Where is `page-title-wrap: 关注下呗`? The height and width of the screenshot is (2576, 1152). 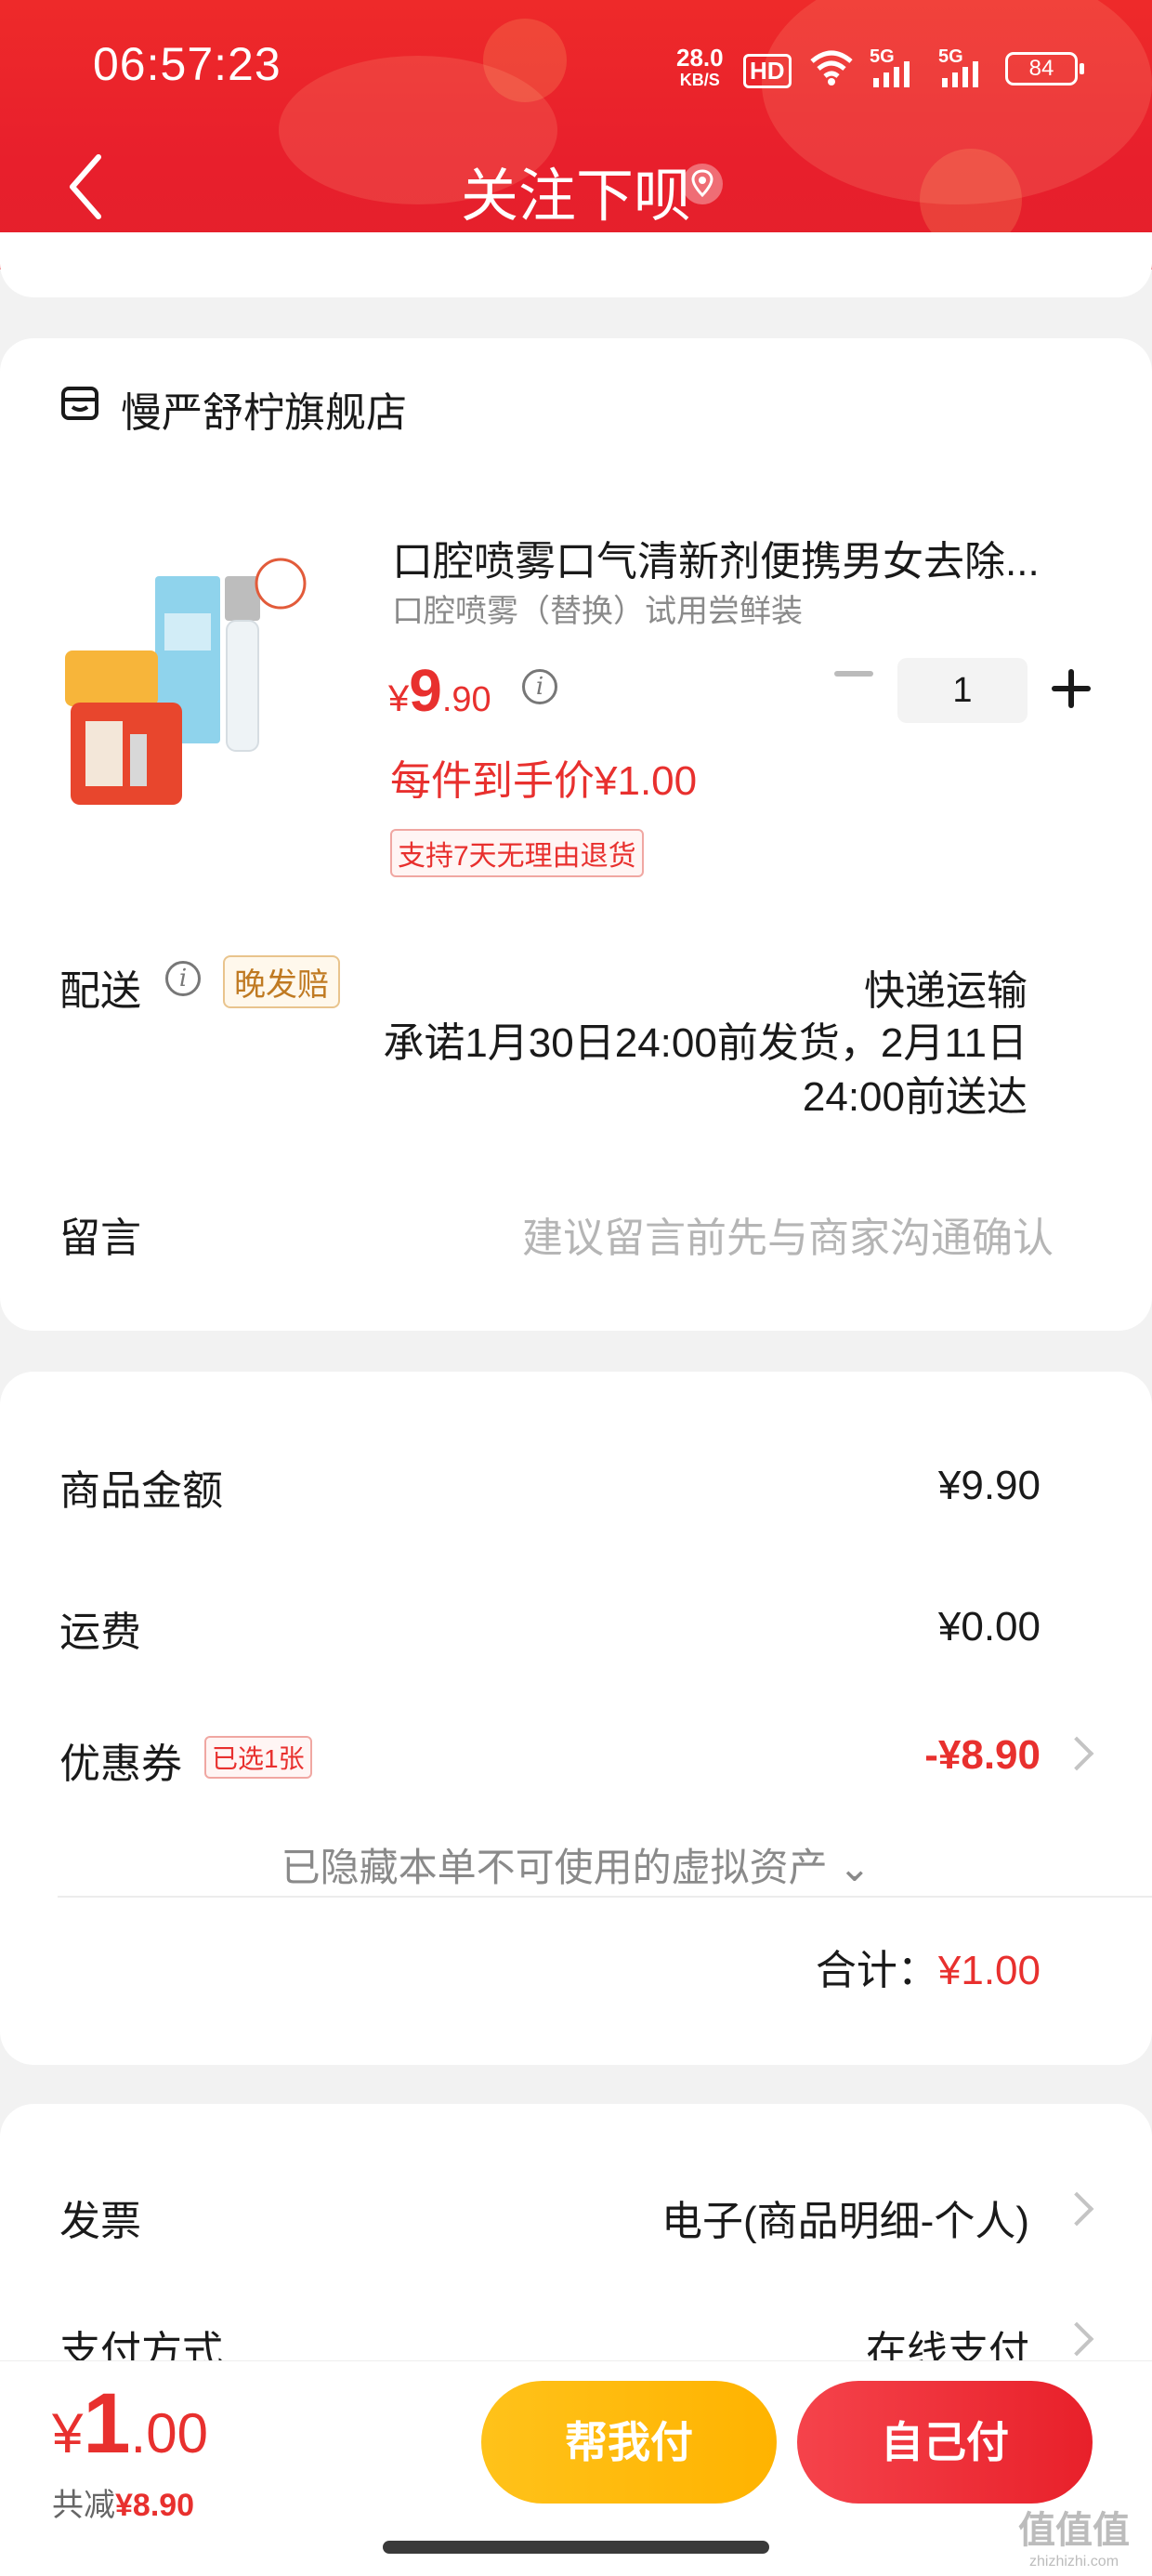
page-title-wrap: 关注下呗 is located at coordinates (576, 190).